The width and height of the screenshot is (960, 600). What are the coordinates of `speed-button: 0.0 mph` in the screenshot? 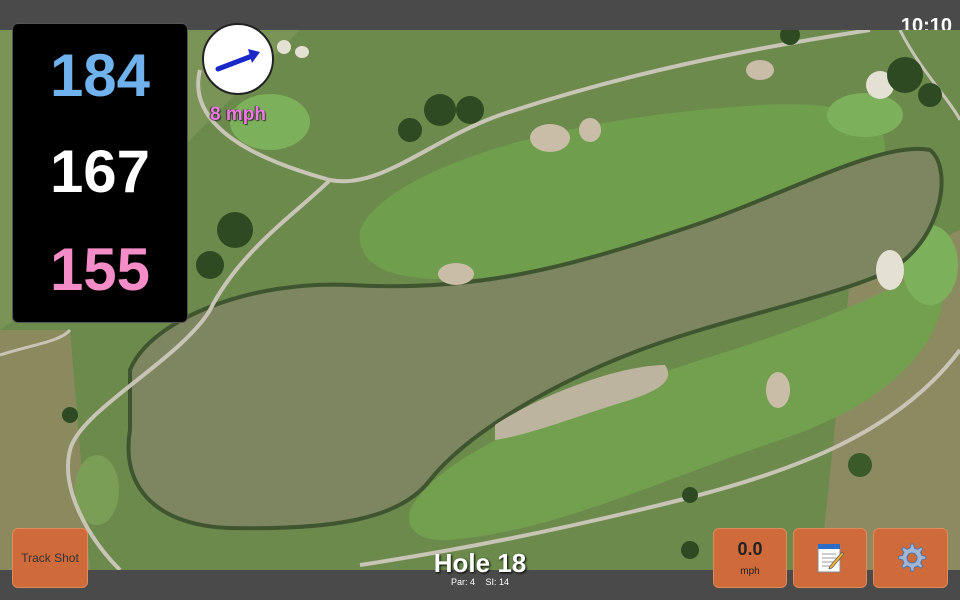 It's located at (750, 558).